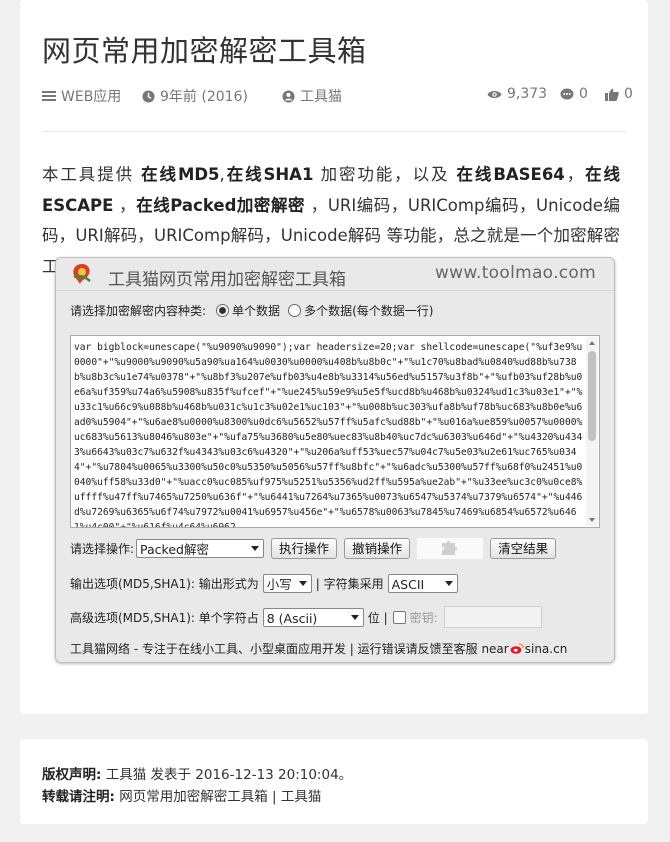 The width and height of the screenshot is (670, 842). I want to click on radio-single-label: 单个数据, so click(256, 310).